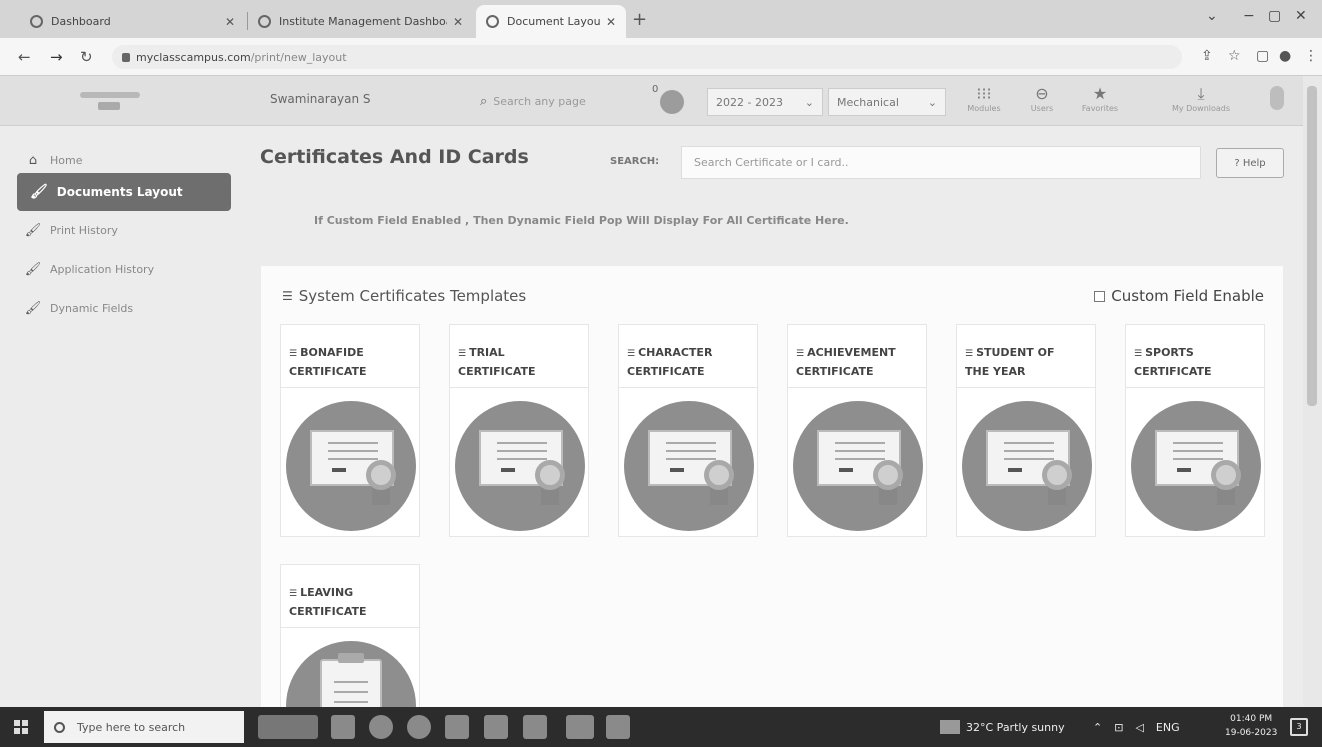 Image resolution: width=1322 pixels, height=747 pixels. I want to click on kebab-menu-icon: ⋮, so click(1311, 56).